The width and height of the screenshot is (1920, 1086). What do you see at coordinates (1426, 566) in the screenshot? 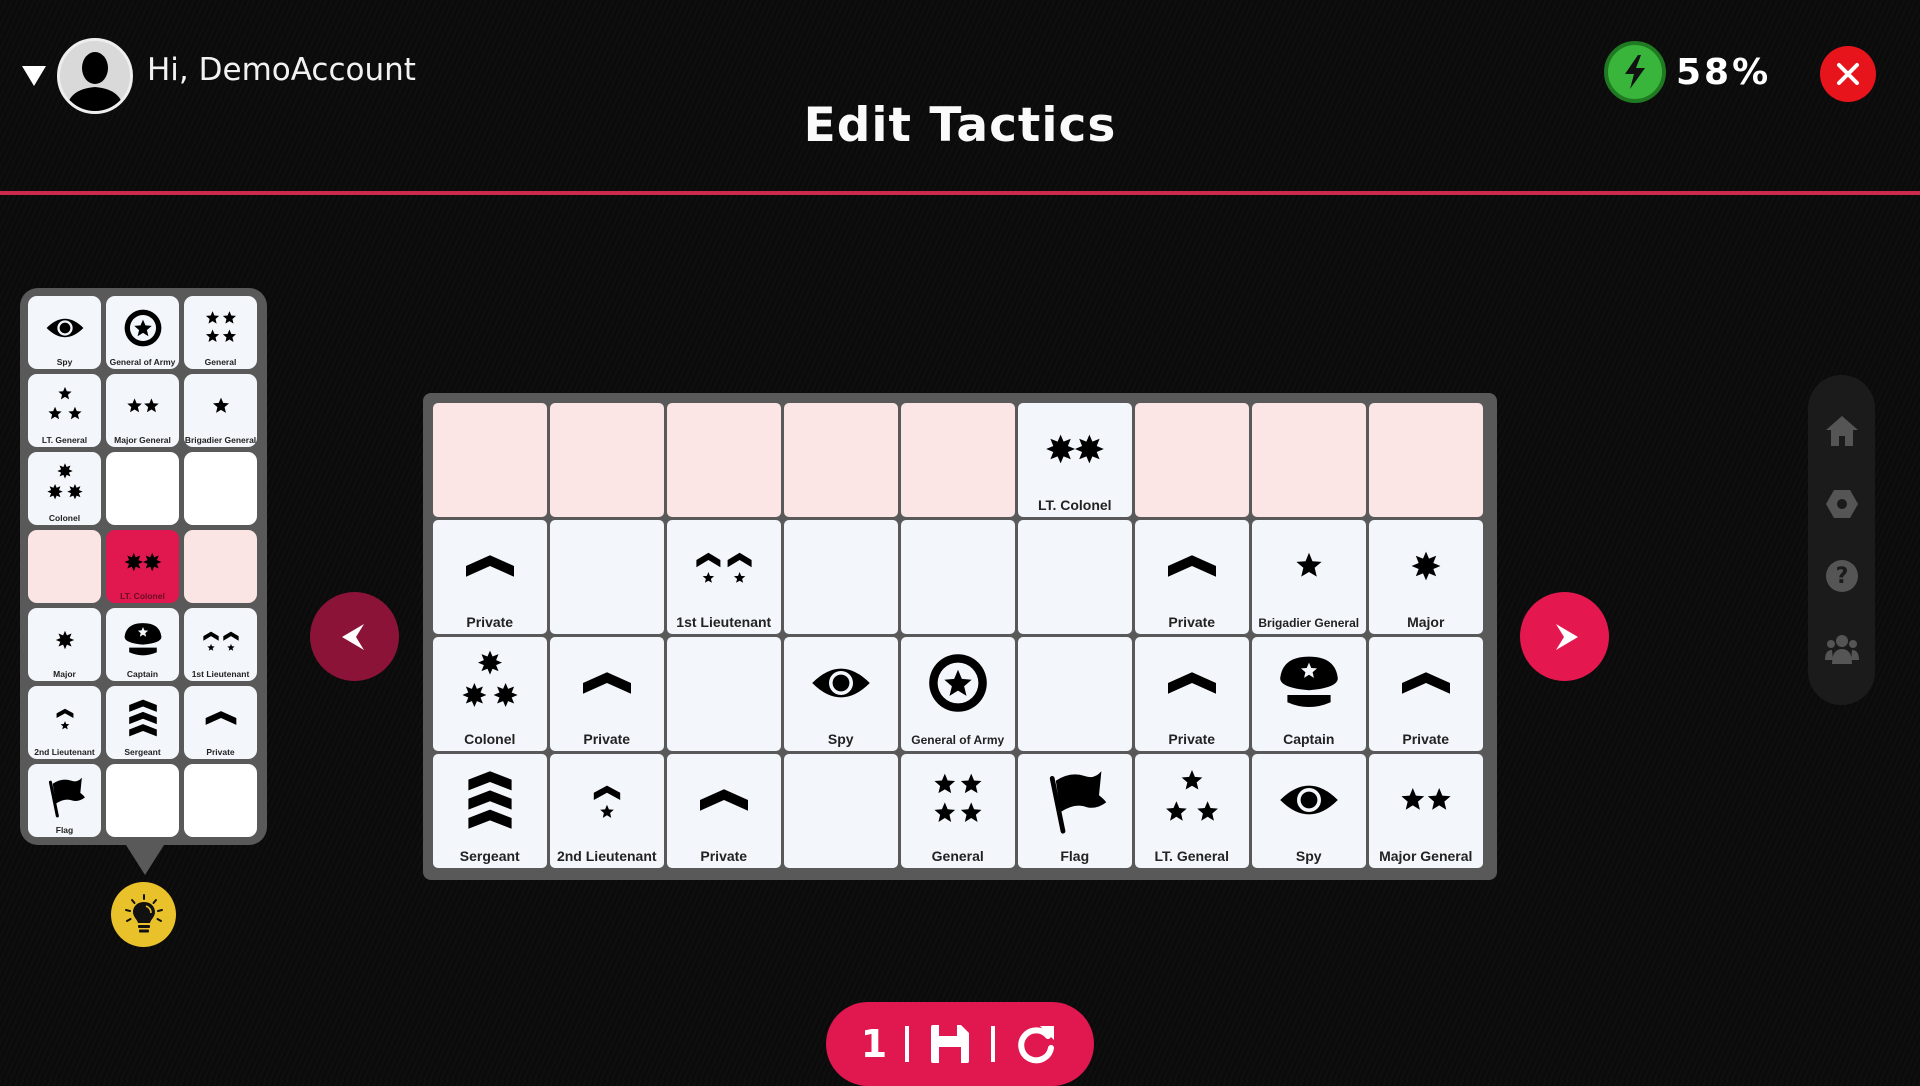
I see `major-icon` at bounding box center [1426, 566].